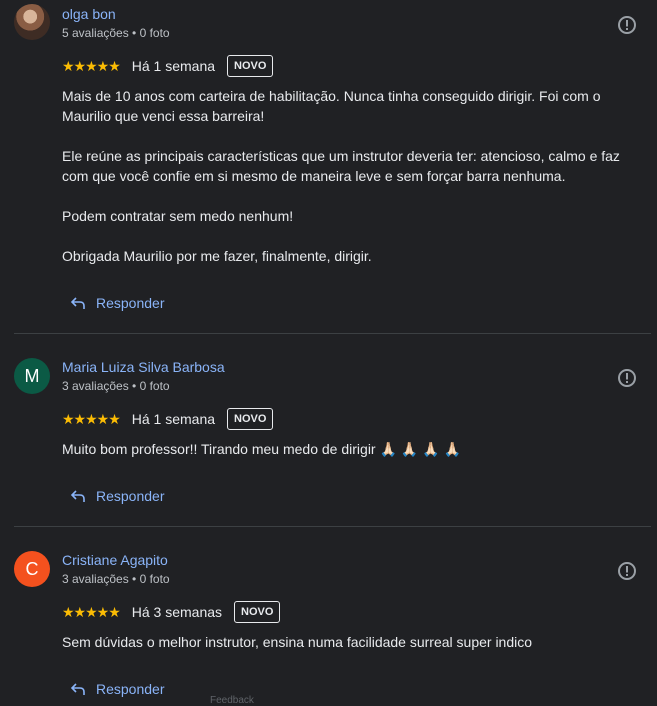 This screenshot has height=706, width=657. I want to click on reviewer-name: olga bon, so click(89, 14).